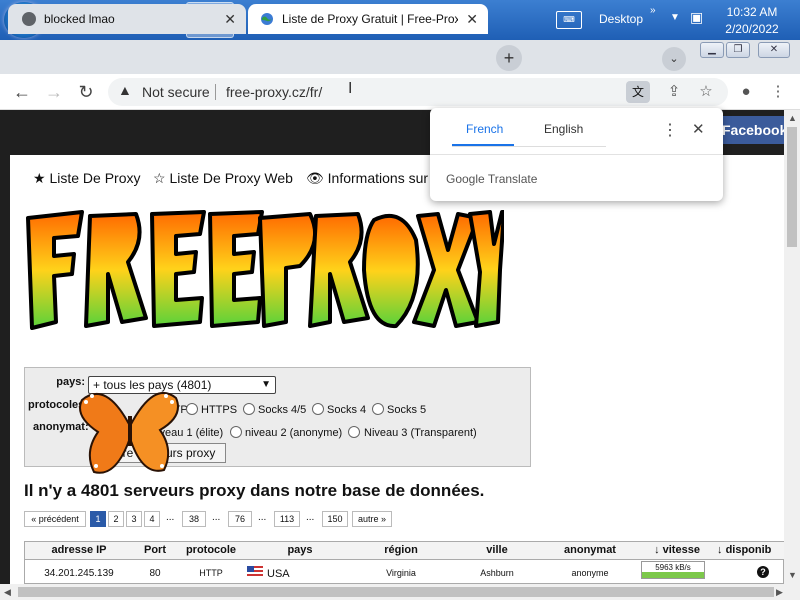 Image resolution: width=800 pixels, height=600 pixels. Describe the element at coordinates (134, 519) in the screenshot. I see `pagination-page-3: 3` at that location.